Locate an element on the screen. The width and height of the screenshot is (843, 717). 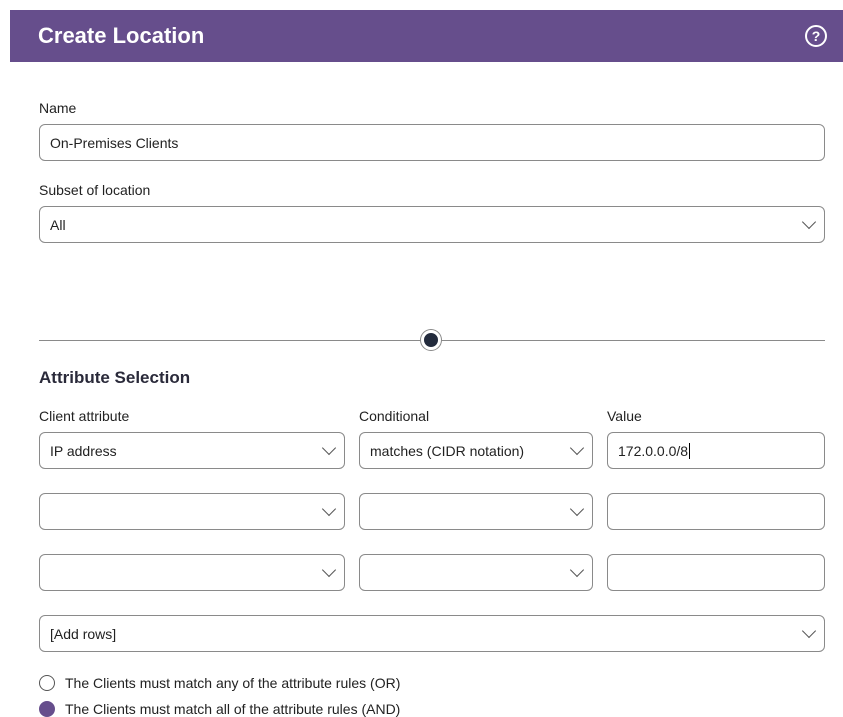
add-rows-value: [Add rows] is located at coordinates (83, 633).